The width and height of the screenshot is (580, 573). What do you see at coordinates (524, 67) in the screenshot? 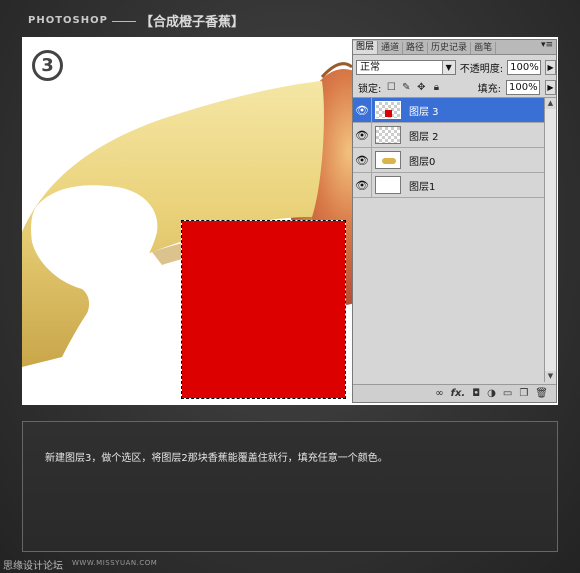
I see `opacity-input: 100%` at bounding box center [524, 67].